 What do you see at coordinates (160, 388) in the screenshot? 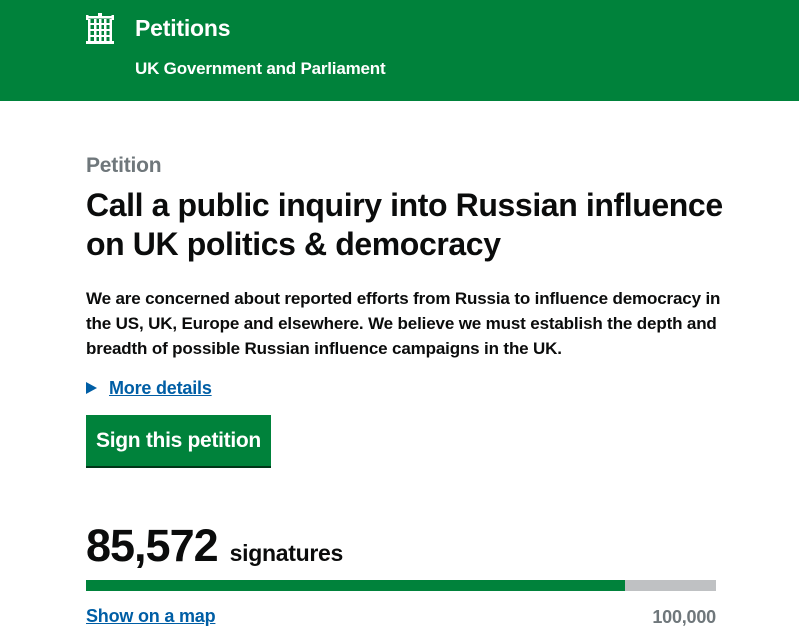
I see `more-details-link: More details` at bounding box center [160, 388].